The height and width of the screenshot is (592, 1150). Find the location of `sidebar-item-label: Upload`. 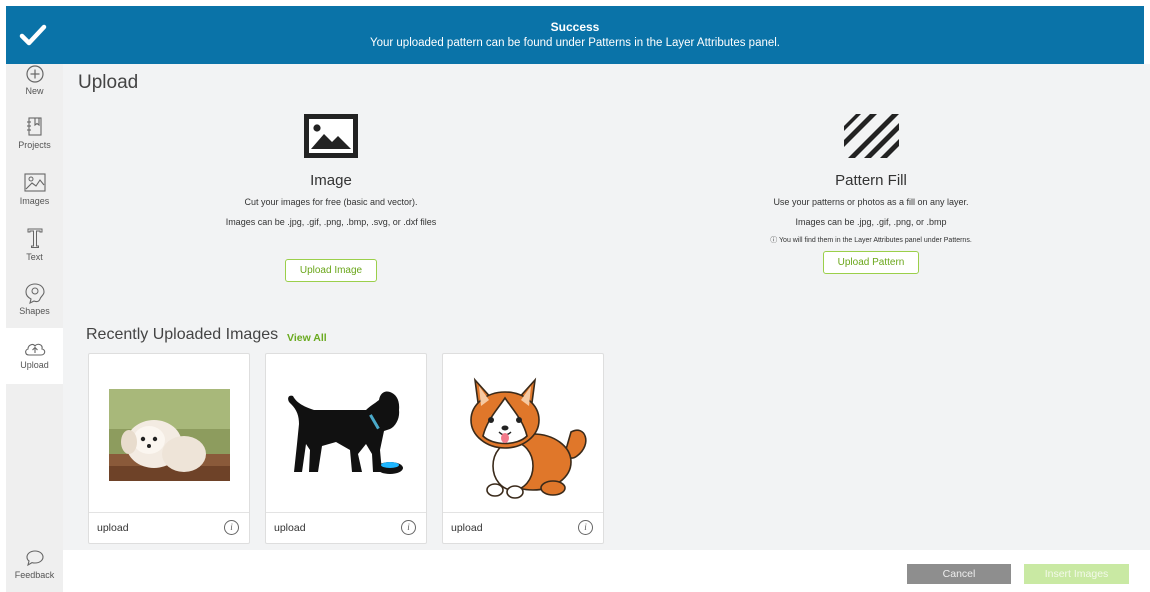

sidebar-item-label: Upload is located at coordinates (34, 365).